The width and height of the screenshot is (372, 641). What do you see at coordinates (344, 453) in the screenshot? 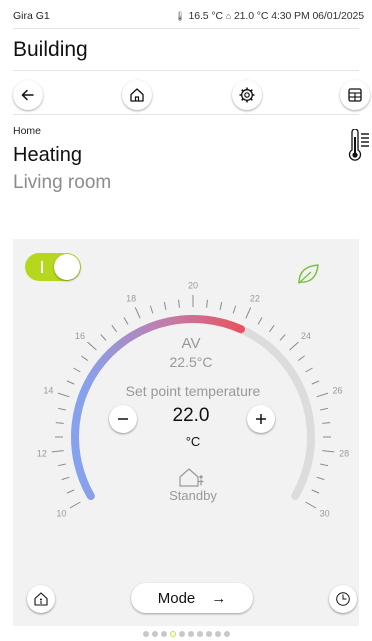
I see `dial-scale-label: 28` at bounding box center [344, 453].